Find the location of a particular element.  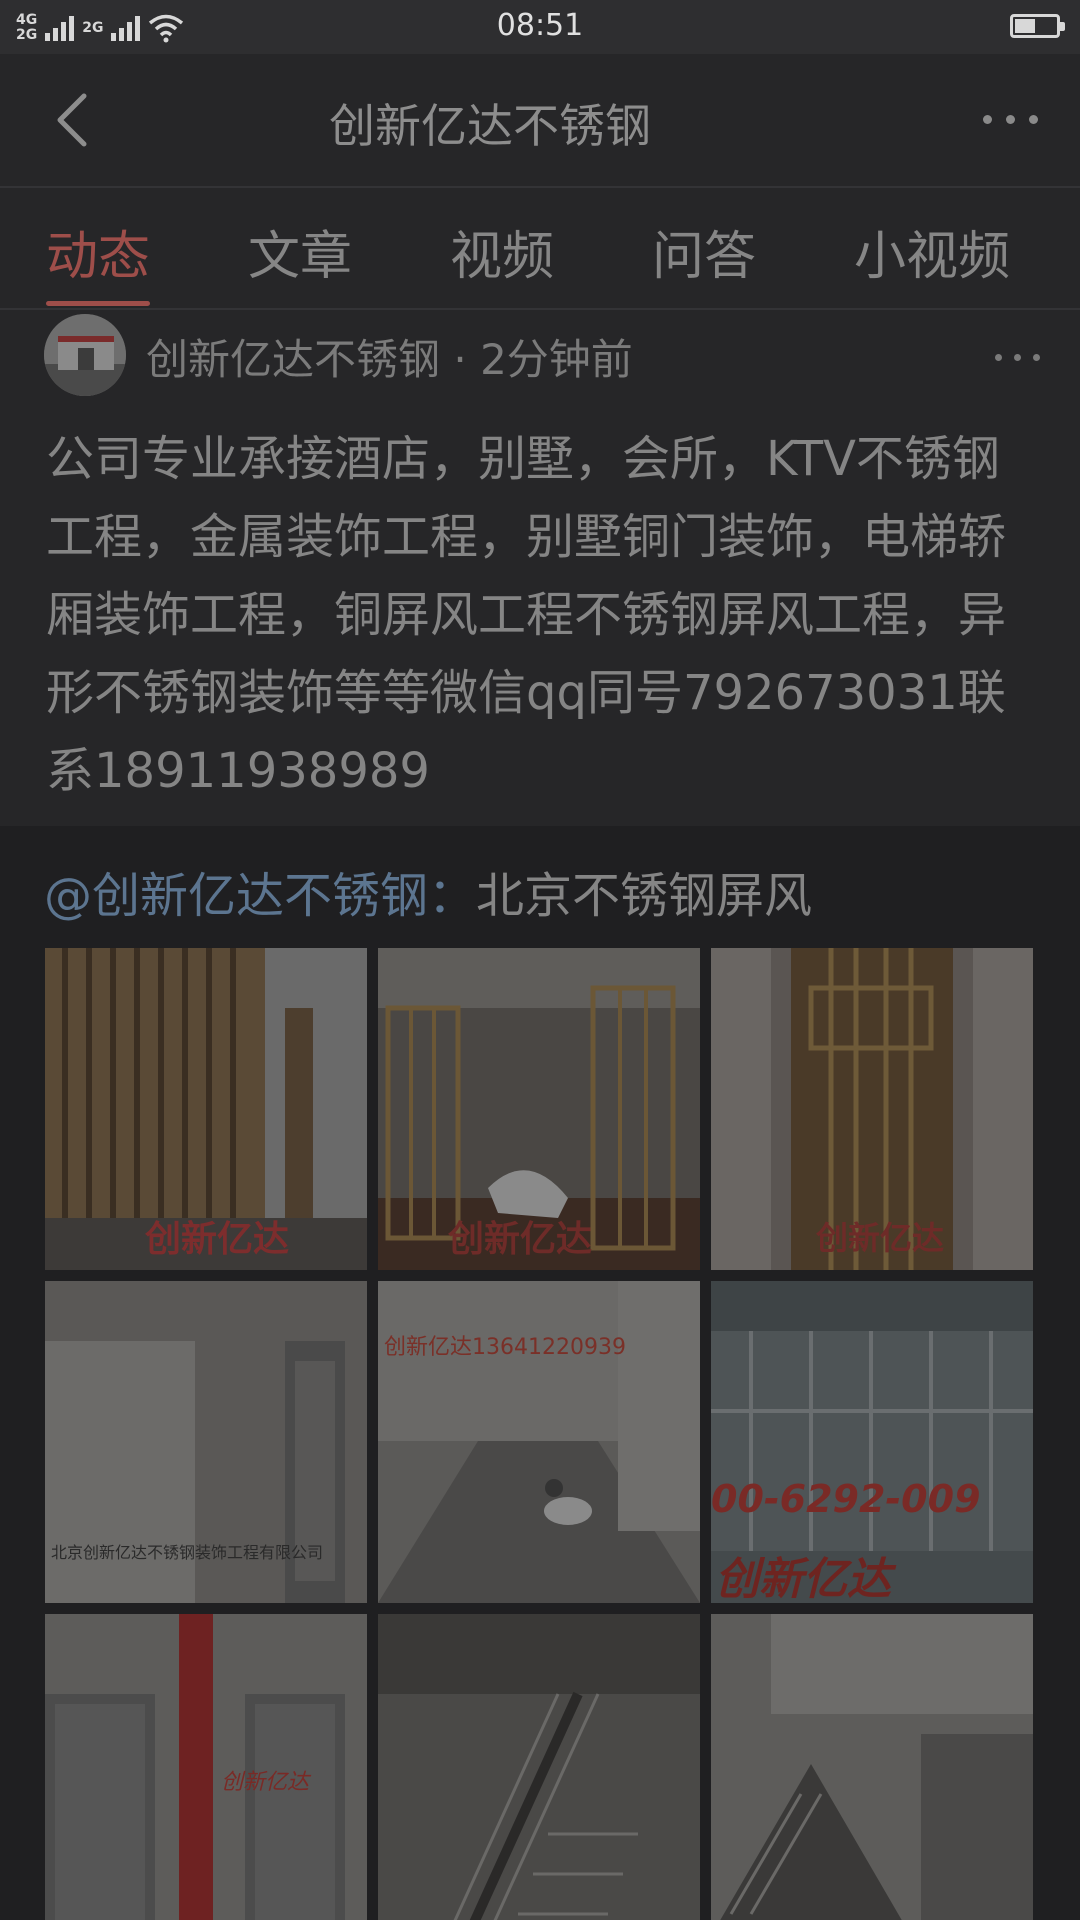

avatar is located at coordinates (85, 355).